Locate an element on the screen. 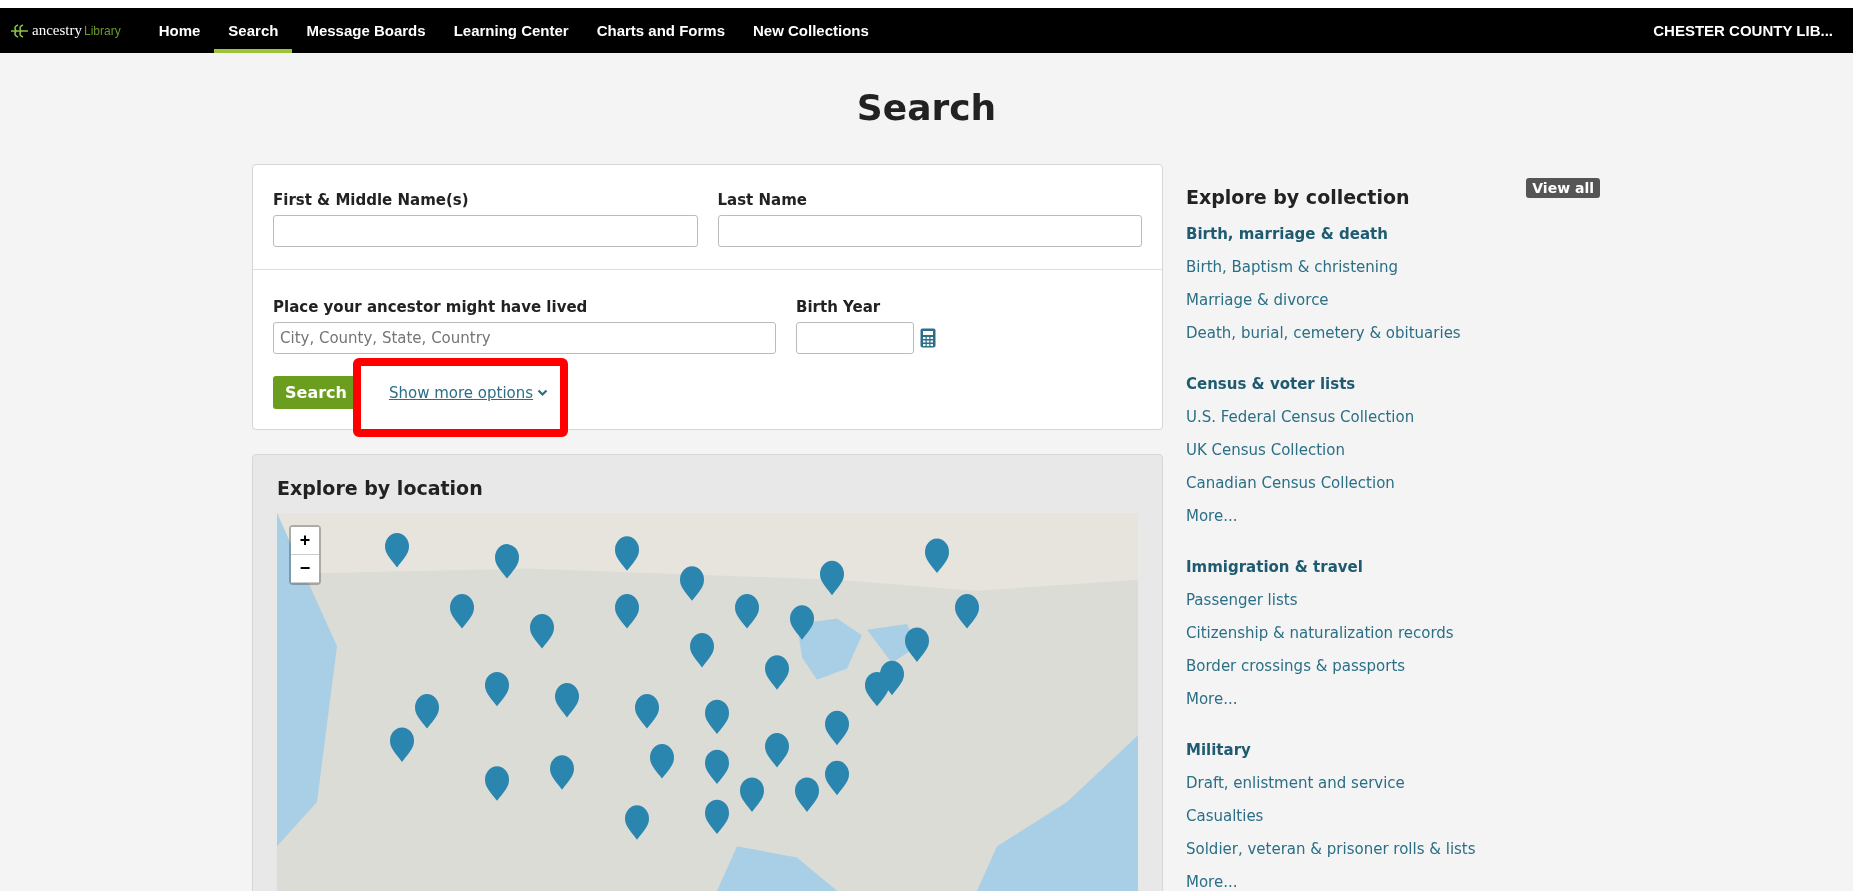 This screenshot has width=1853, height=891. nav-tab: Learning Center is located at coordinates (511, 30).